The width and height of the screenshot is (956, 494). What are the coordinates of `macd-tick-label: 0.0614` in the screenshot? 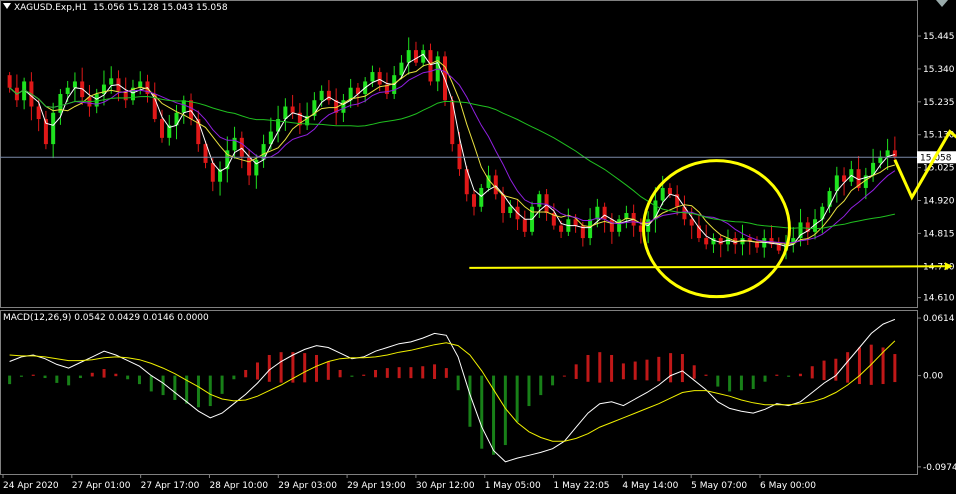 It's located at (939, 319).